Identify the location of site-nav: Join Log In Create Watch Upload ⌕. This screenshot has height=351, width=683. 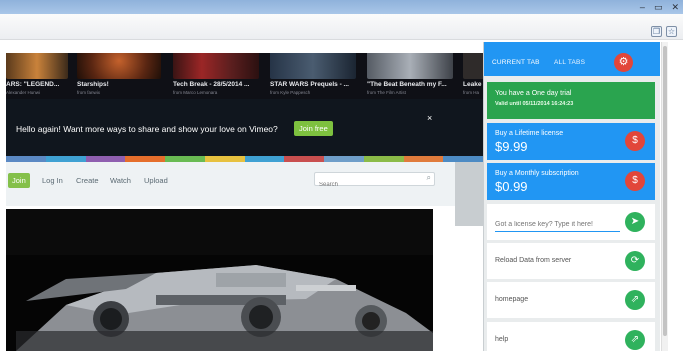
(230, 184).